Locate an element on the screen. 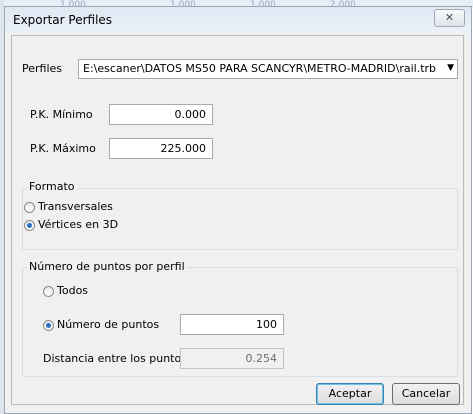 Image resolution: width=473 pixels, height=414 pixels. radio-numero-de-puntos is located at coordinates (48, 325).